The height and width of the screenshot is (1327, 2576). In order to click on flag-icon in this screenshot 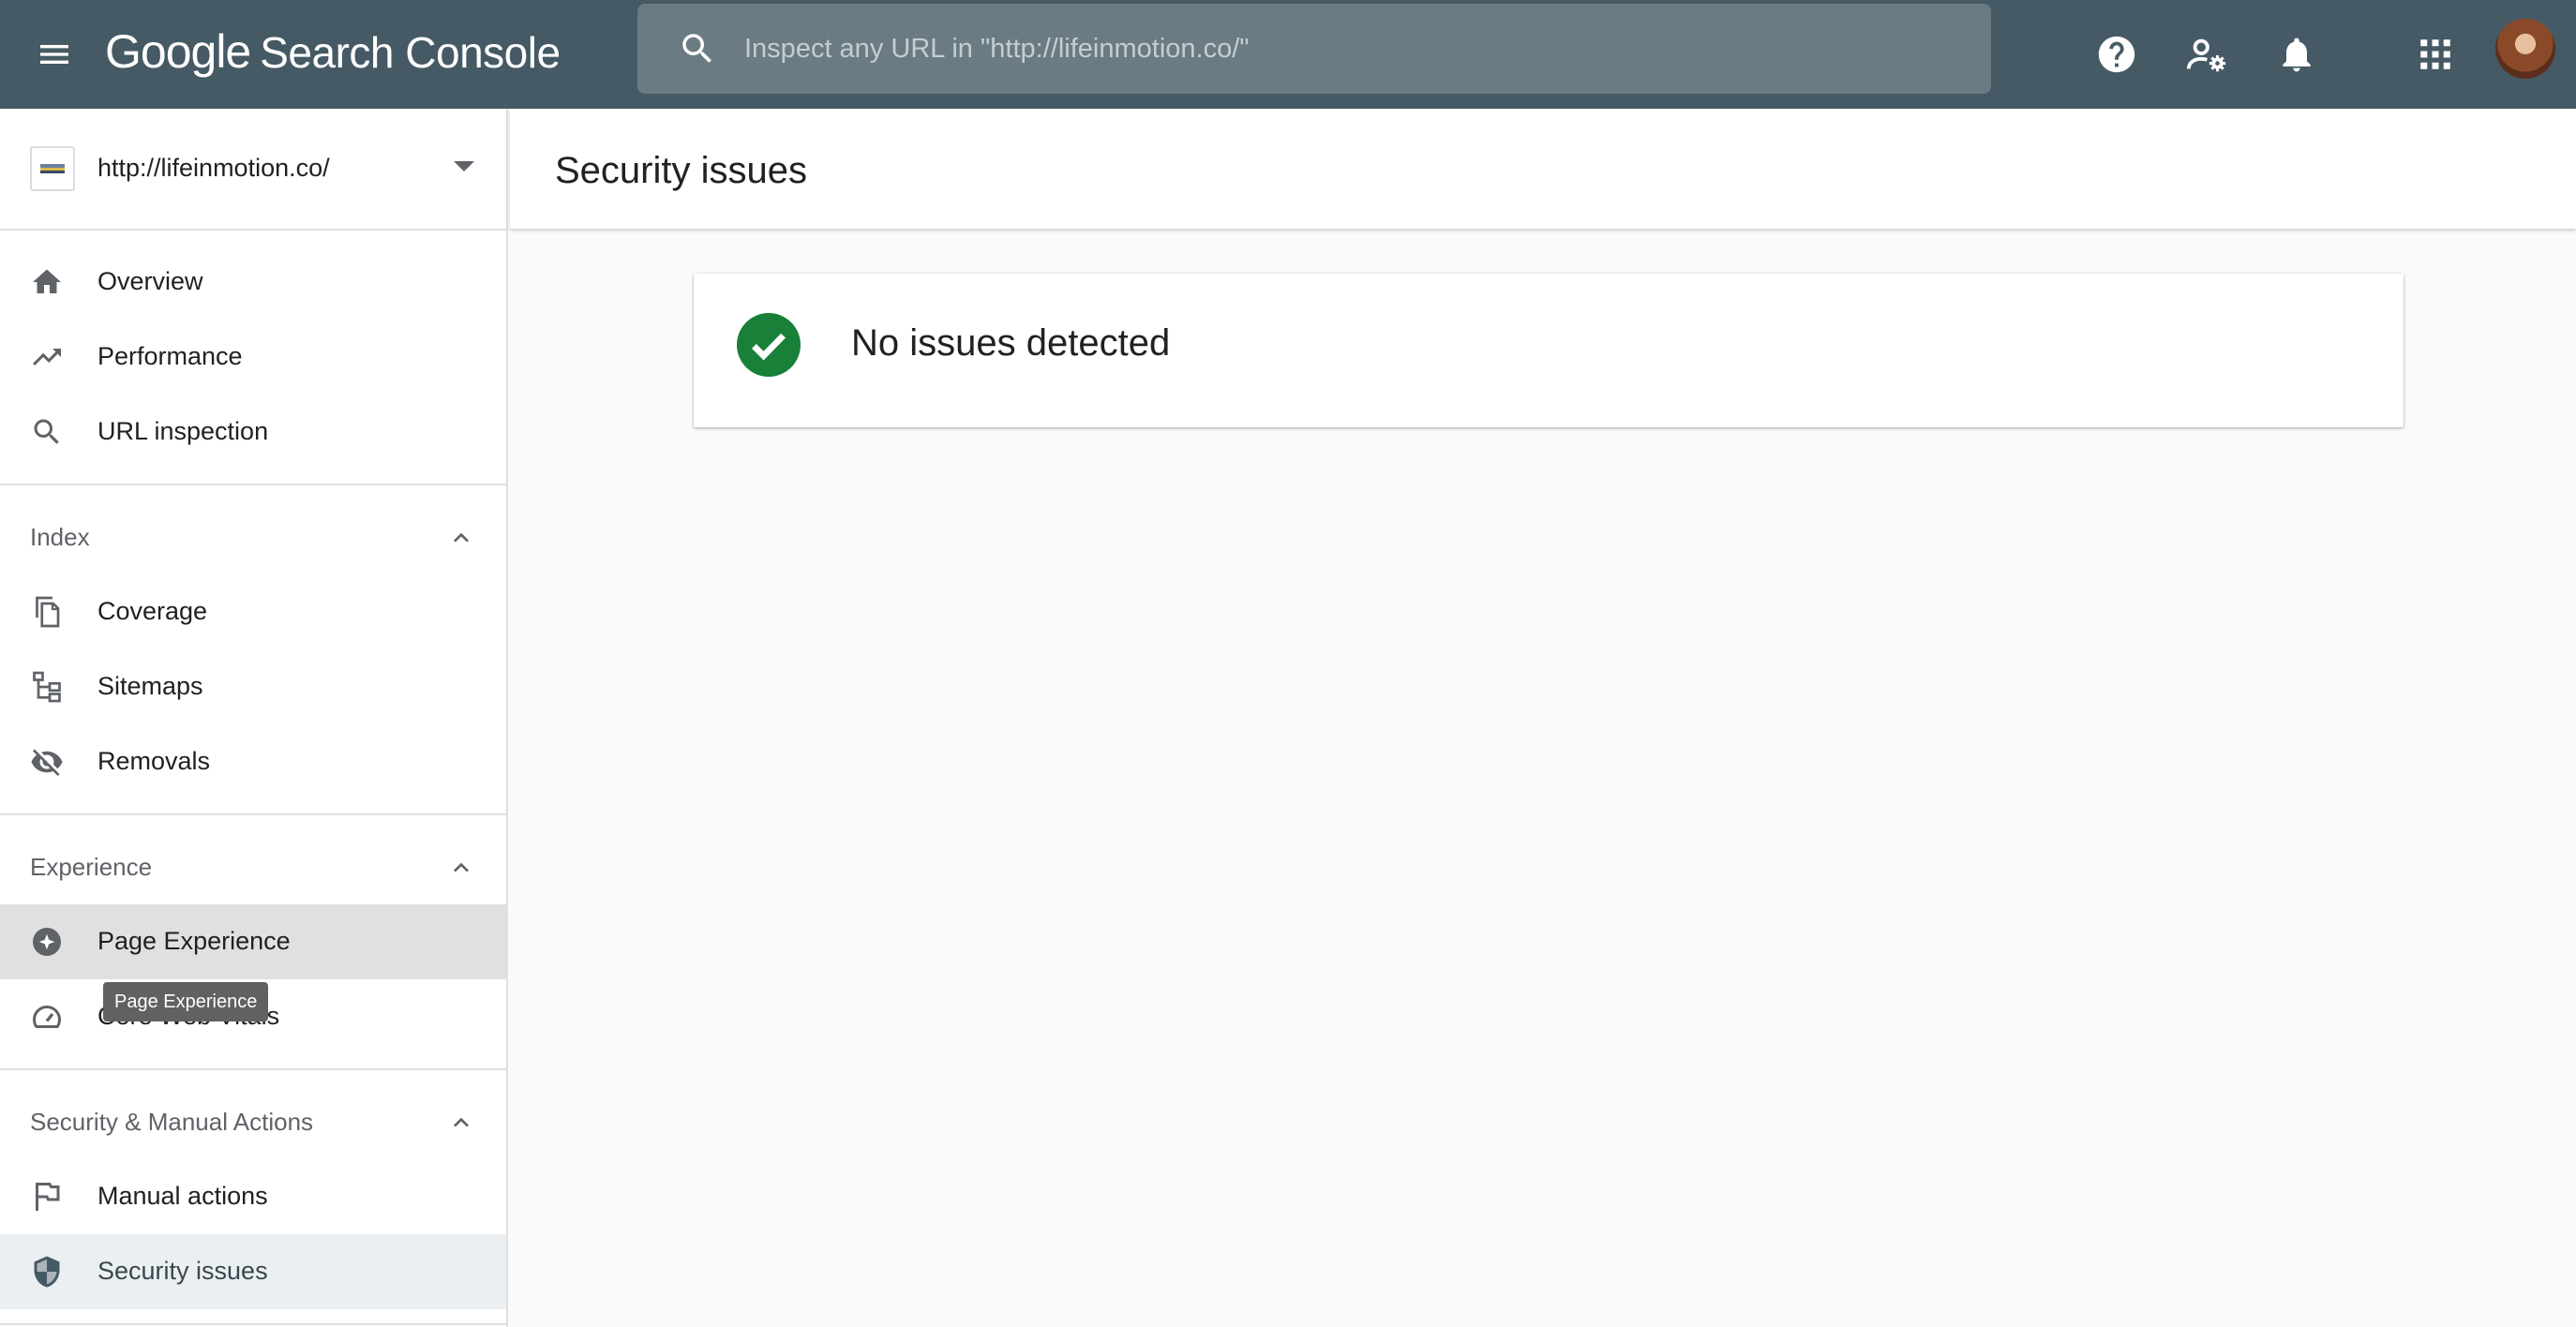, I will do `click(47, 1196)`.